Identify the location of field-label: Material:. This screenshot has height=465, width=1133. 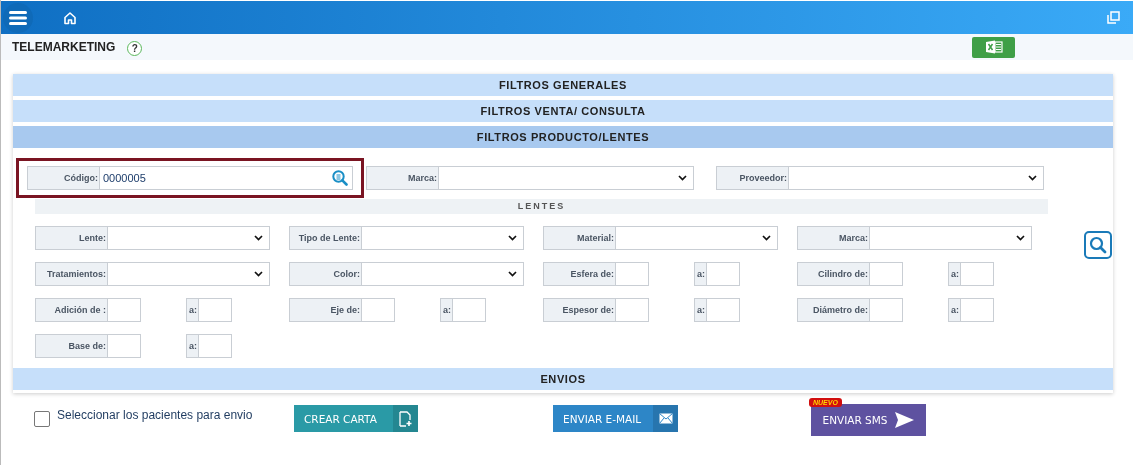
(579, 238).